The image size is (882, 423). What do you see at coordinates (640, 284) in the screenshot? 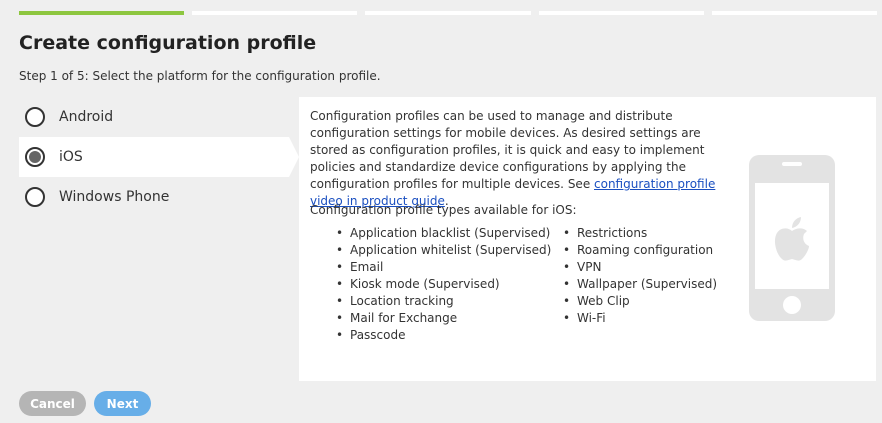
I see `list-item: Wallpaper (Supervised)` at bounding box center [640, 284].